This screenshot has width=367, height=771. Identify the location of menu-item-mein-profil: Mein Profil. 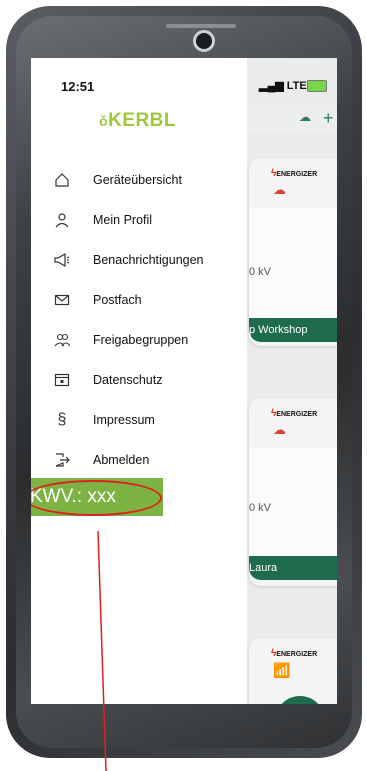
(139, 221).